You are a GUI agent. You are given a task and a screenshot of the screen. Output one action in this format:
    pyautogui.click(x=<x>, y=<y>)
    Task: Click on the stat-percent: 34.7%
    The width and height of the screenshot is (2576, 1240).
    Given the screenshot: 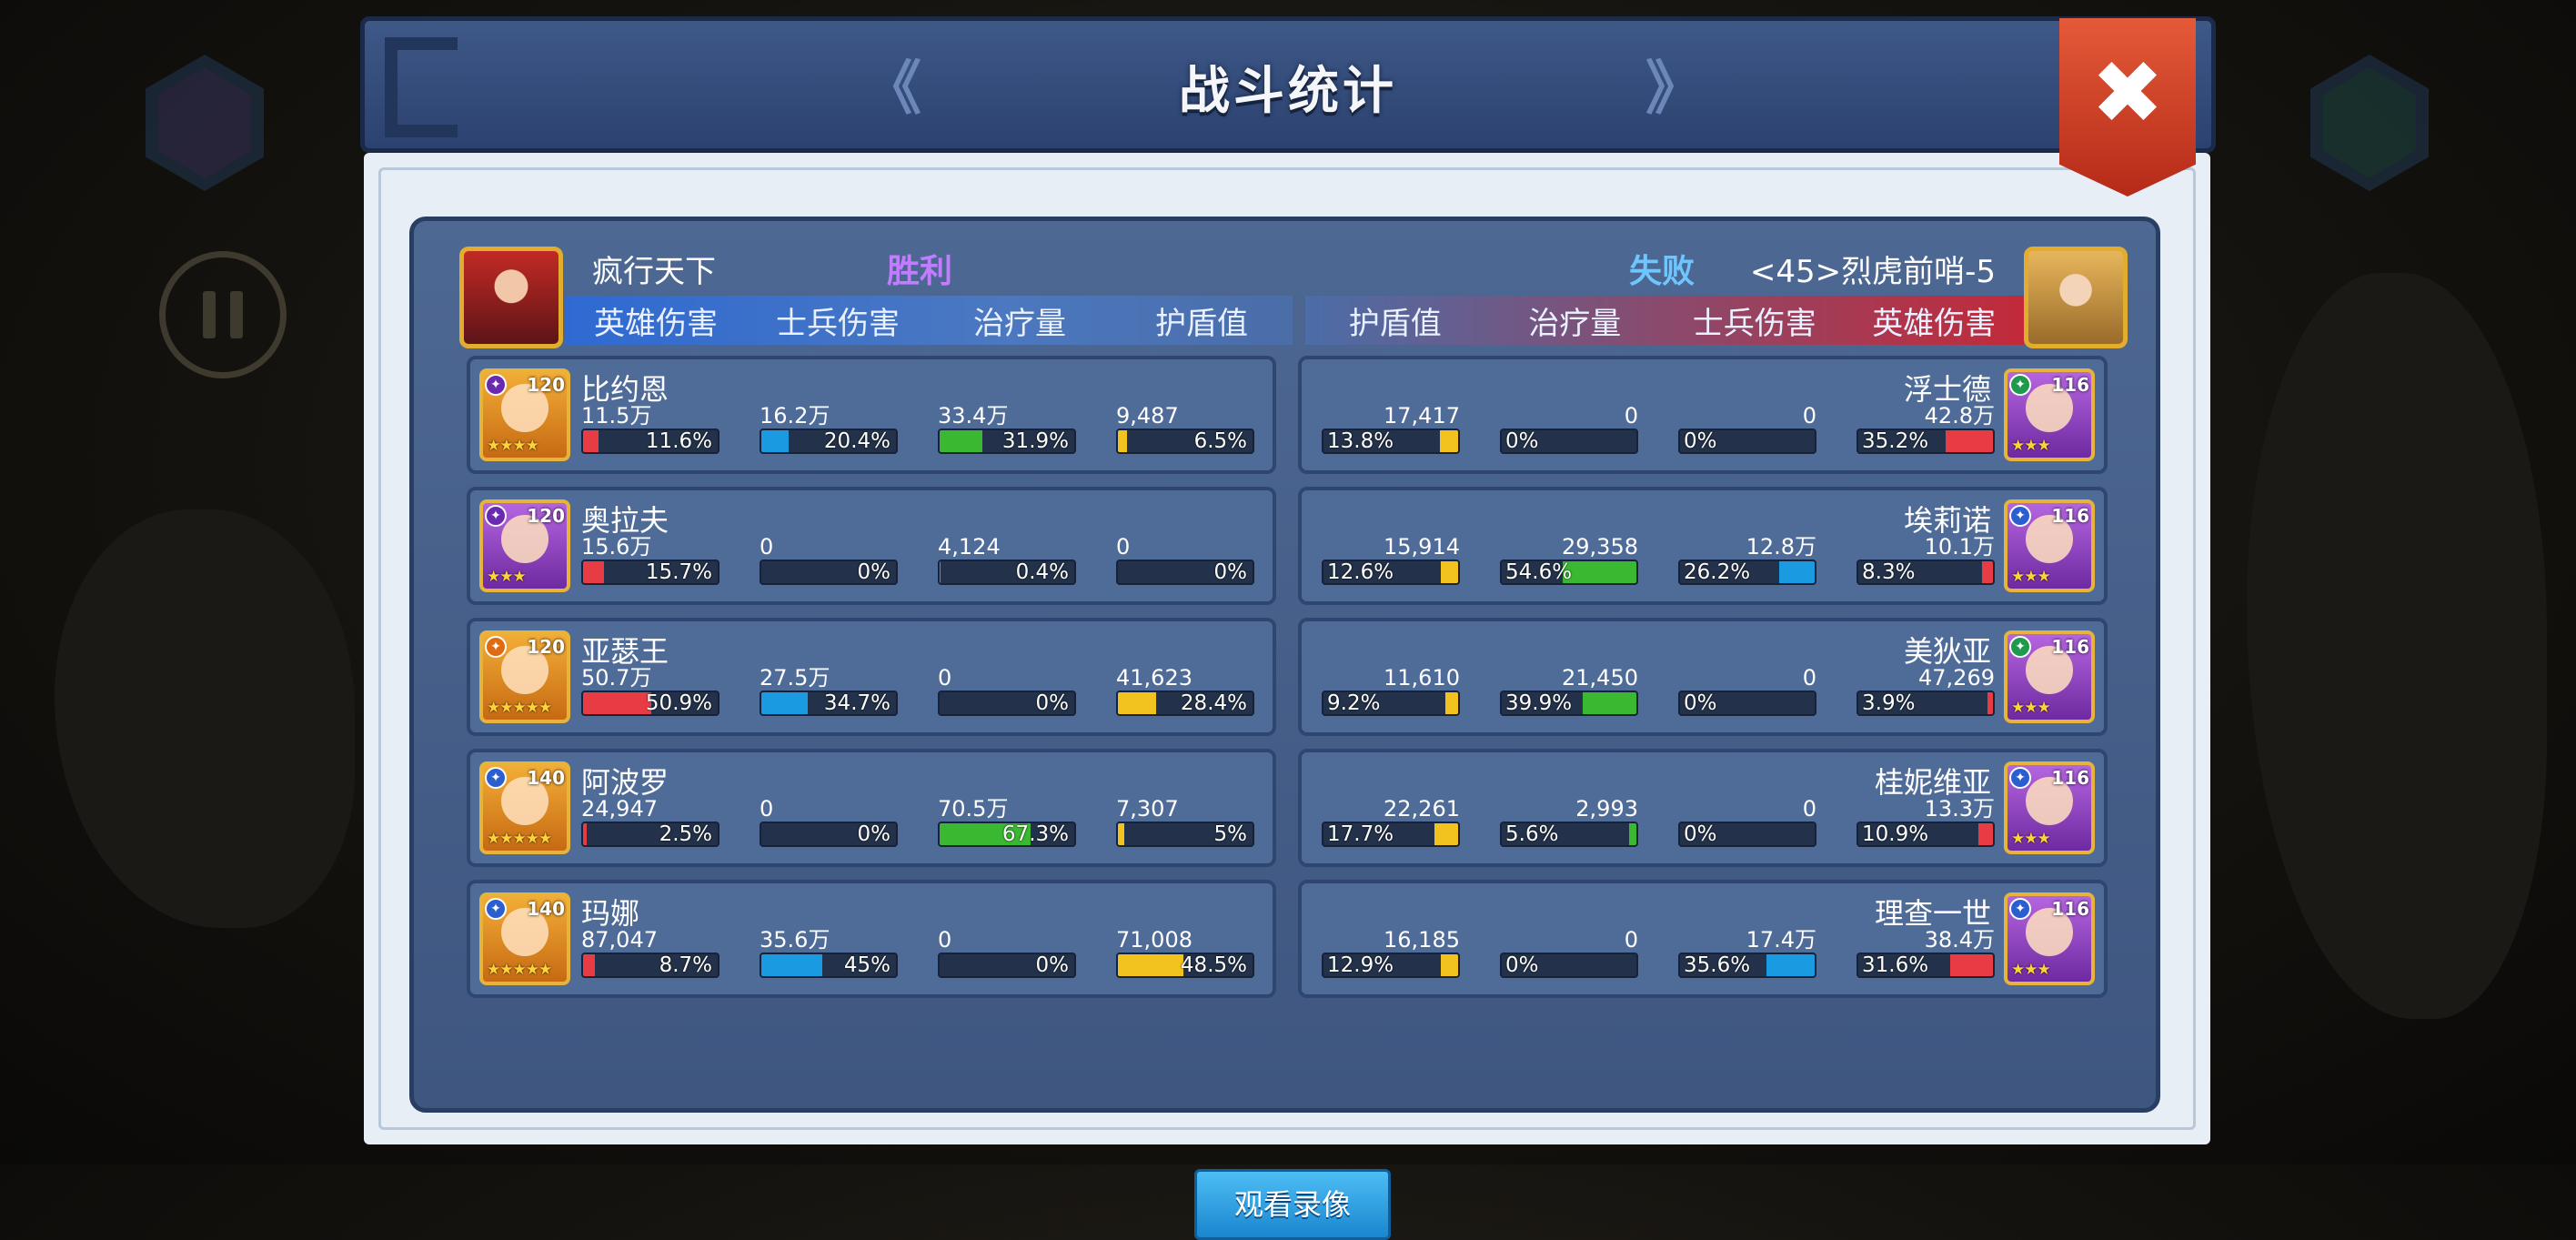 What is the action you would take?
    pyautogui.click(x=857, y=703)
    